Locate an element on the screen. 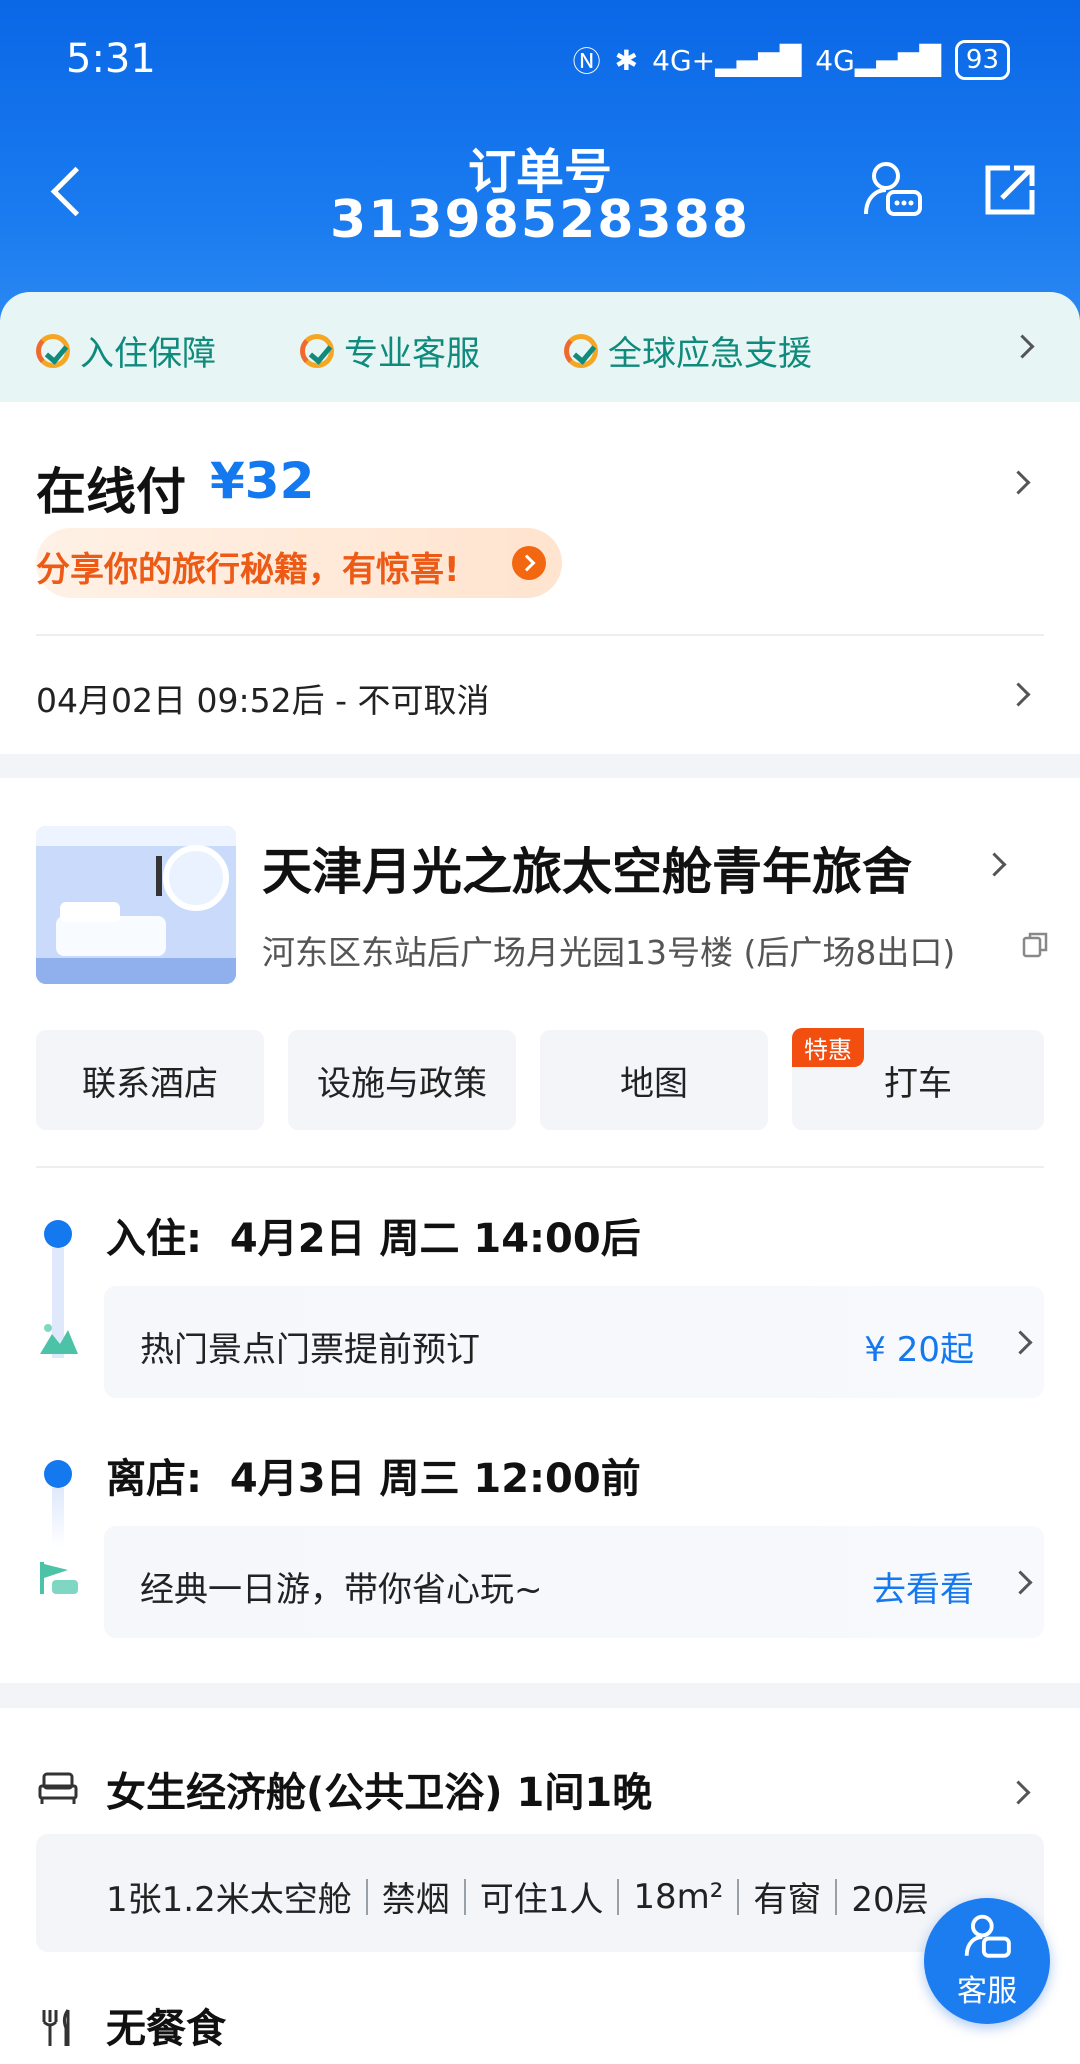 This screenshot has width=1080, height=2064. share-banner: 分享你的旅行秘籍，有惊喜! is located at coordinates (299, 563).